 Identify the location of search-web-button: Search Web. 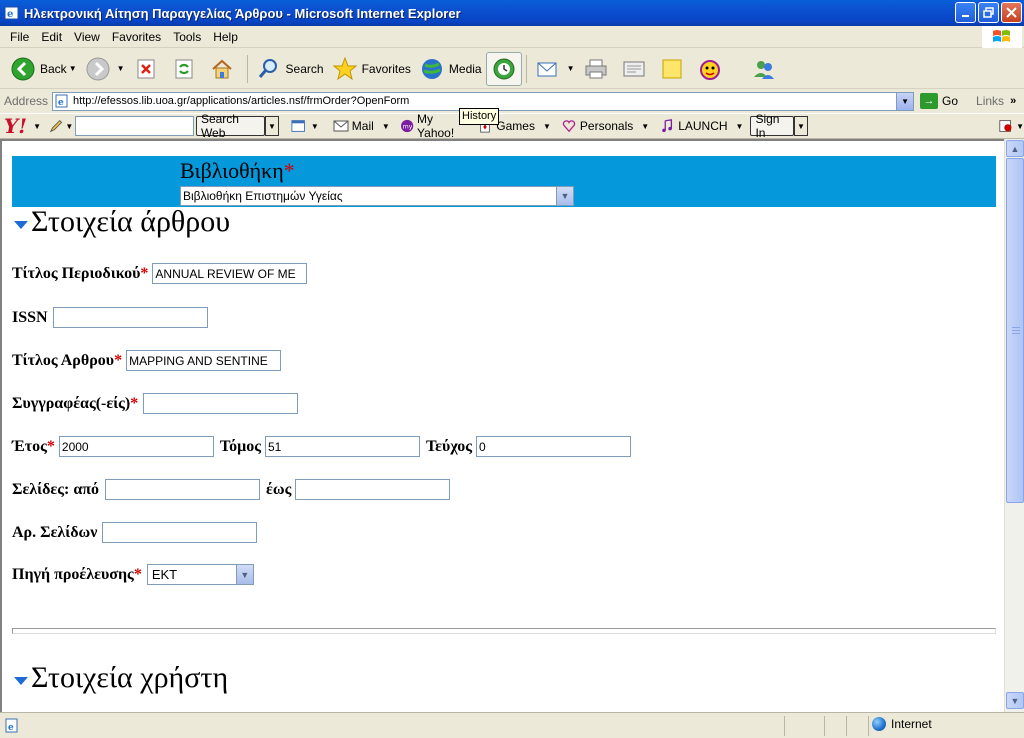
(230, 126).